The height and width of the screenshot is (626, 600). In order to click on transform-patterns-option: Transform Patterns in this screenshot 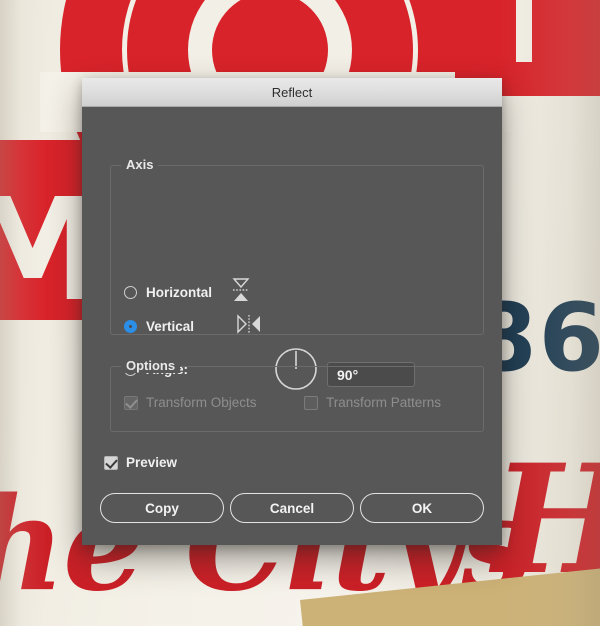, I will do `click(372, 402)`.